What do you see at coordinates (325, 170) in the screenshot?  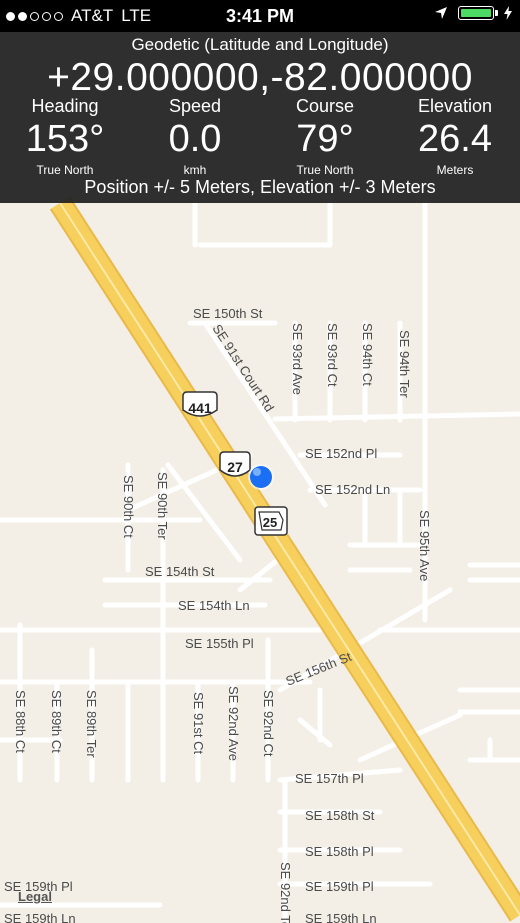 I see `course-unit: True North` at bounding box center [325, 170].